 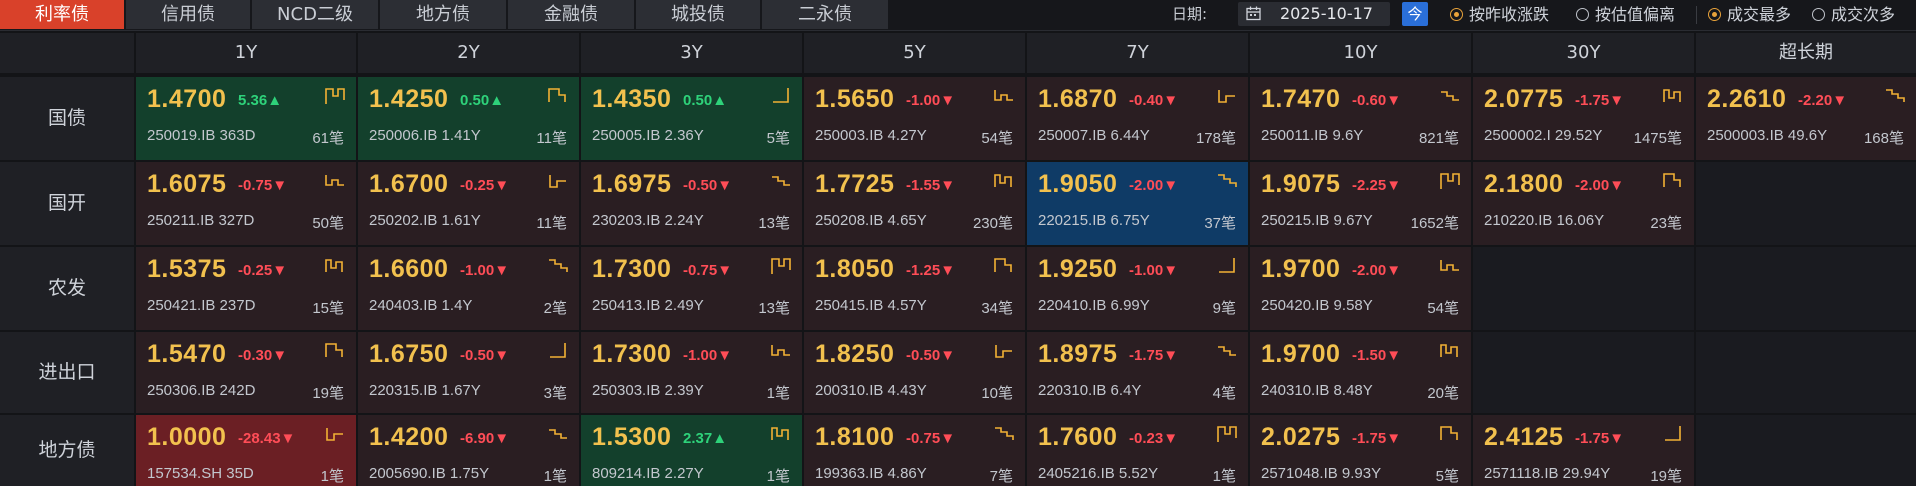 I want to click on yield-value: 1.9050, so click(x=1078, y=184).